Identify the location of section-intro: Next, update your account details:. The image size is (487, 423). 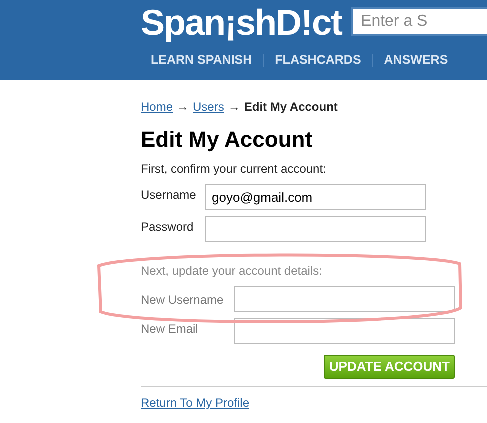
(232, 271).